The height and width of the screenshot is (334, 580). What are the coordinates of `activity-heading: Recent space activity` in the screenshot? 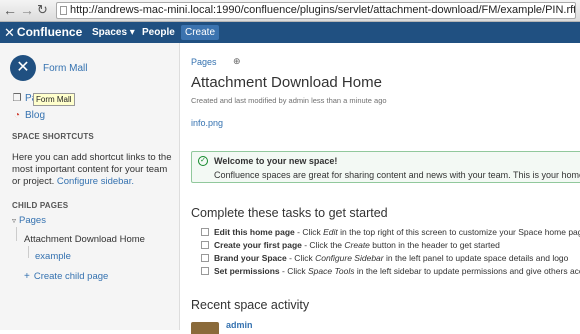 It's located at (250, 305).